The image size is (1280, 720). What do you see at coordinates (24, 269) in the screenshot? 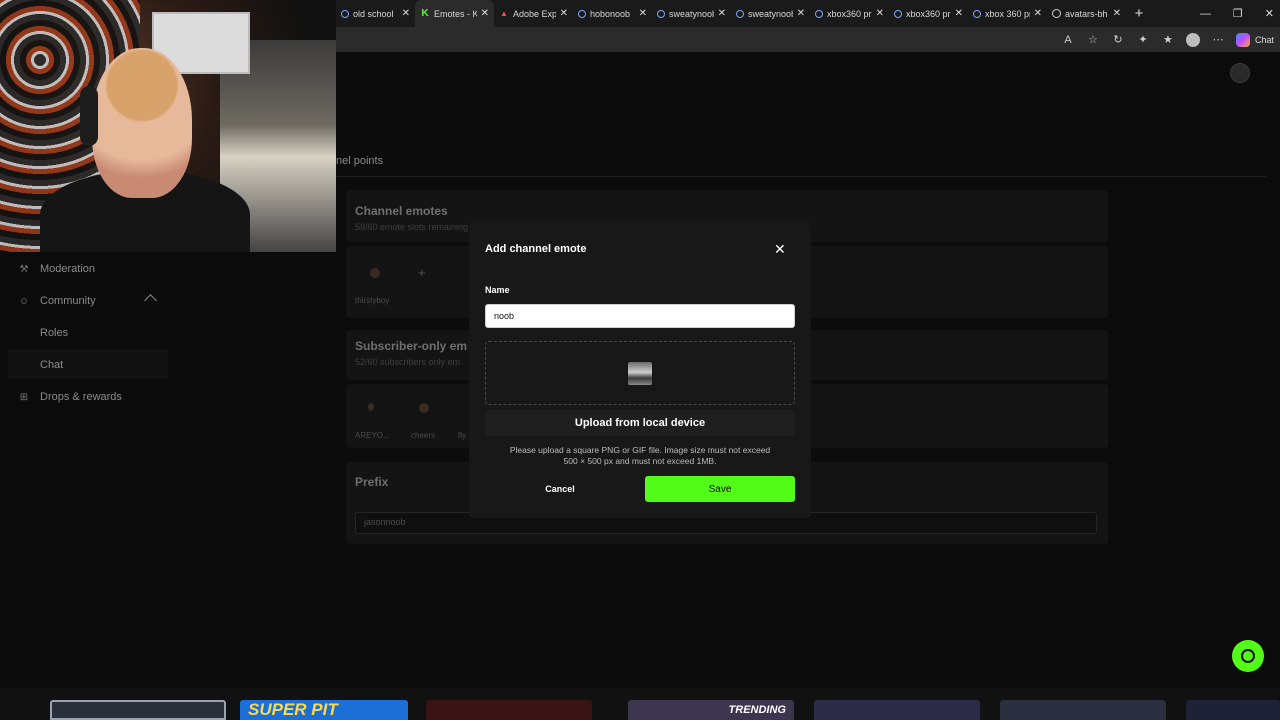
I see `hammer-icon: ⚒` at bounding box center [24, 269].